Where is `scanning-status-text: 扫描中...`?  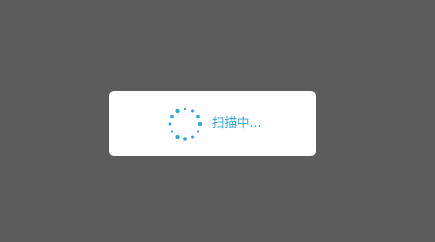 scanning-status-text: 扫描中... is located at coordinates (237, 122).